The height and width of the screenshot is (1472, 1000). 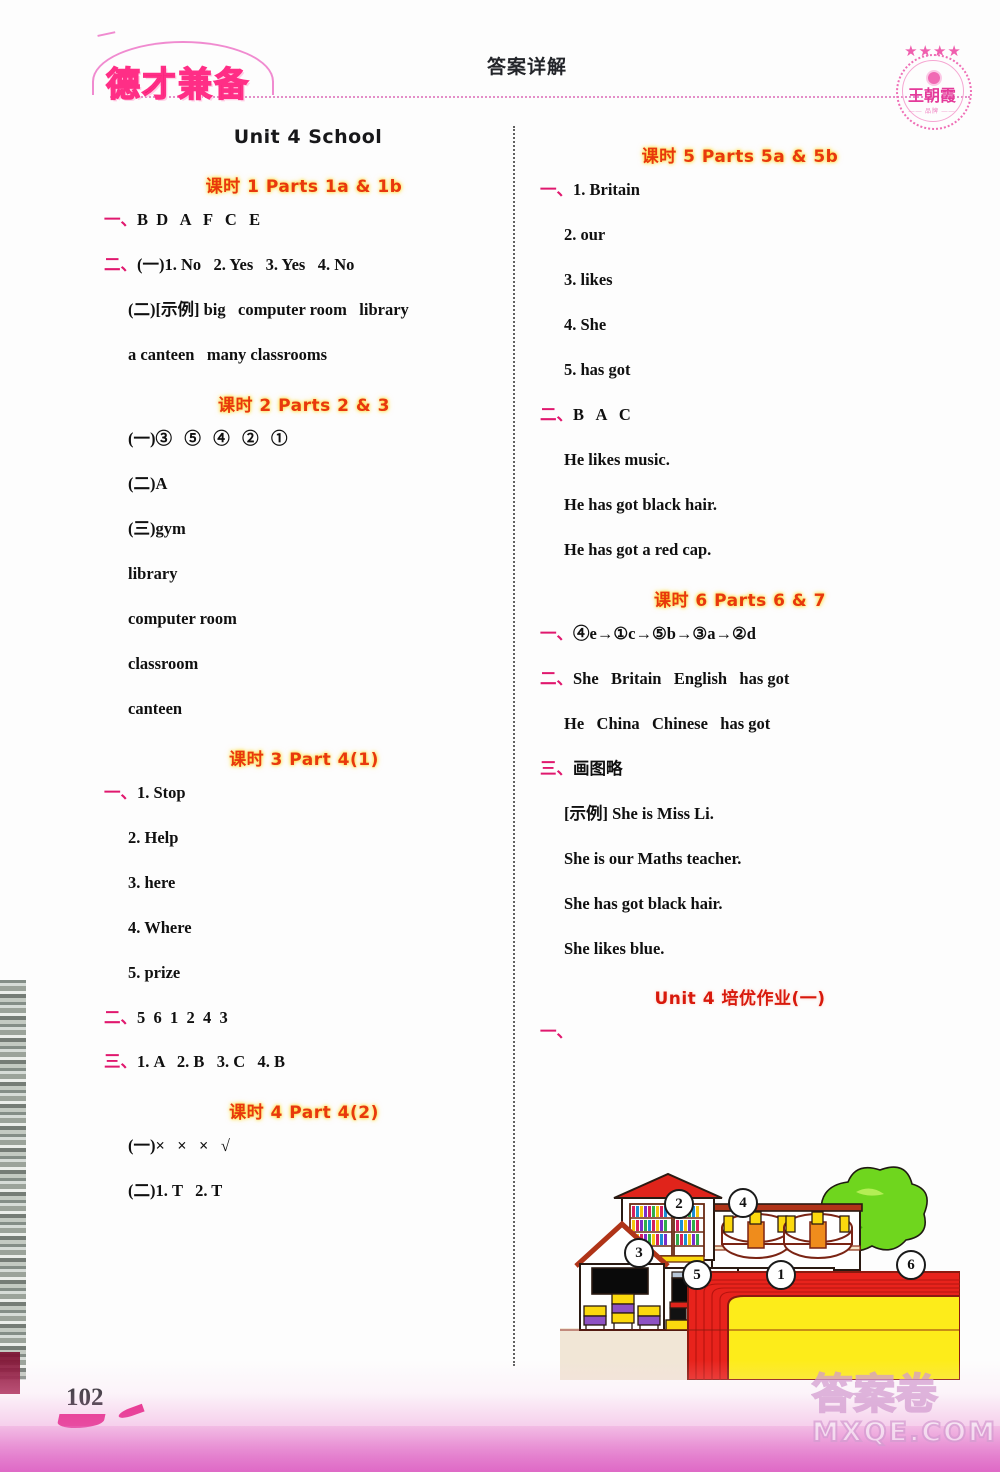 I want to click on right-answer-line: He has got black hair., so click(x=740, y=504).